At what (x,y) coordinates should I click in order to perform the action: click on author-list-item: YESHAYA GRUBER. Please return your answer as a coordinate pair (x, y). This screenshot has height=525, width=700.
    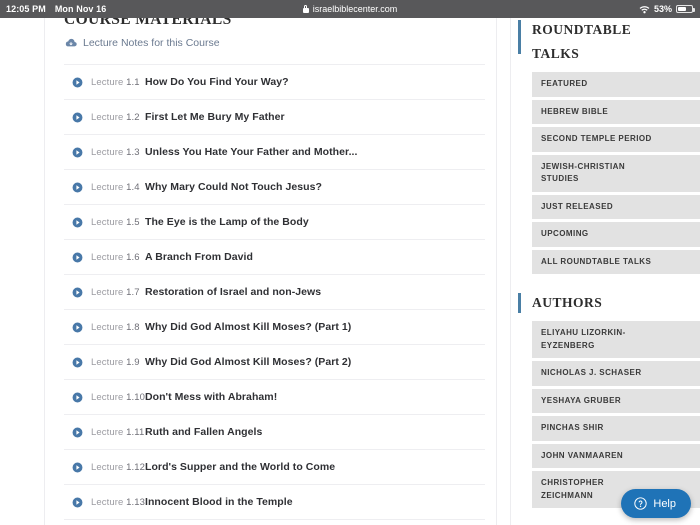
    Looking at the image, I should click on (616, 400).